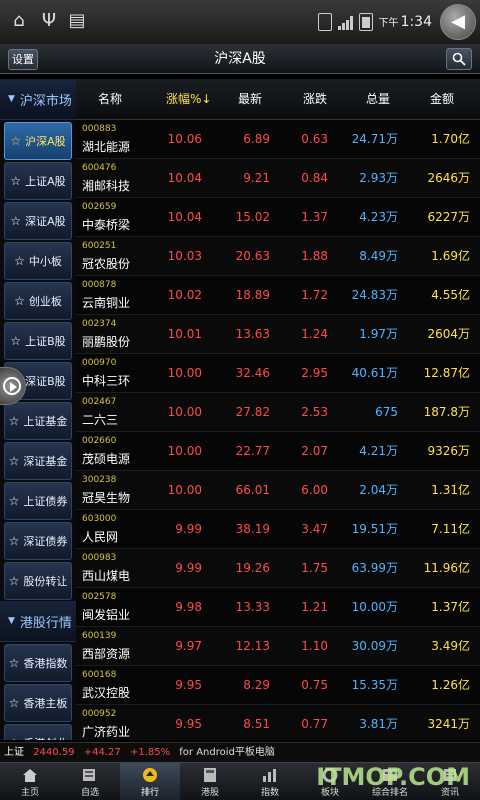 Image resolution: width=480 pixels, height=800 pixels. What do you see at coordinates (278, 295) in the screenshot?
I see `table-row: 000878 云南铜业 10.02 18.89 1.72 24.83万 4.55亿` at bounding box center [278, 295].